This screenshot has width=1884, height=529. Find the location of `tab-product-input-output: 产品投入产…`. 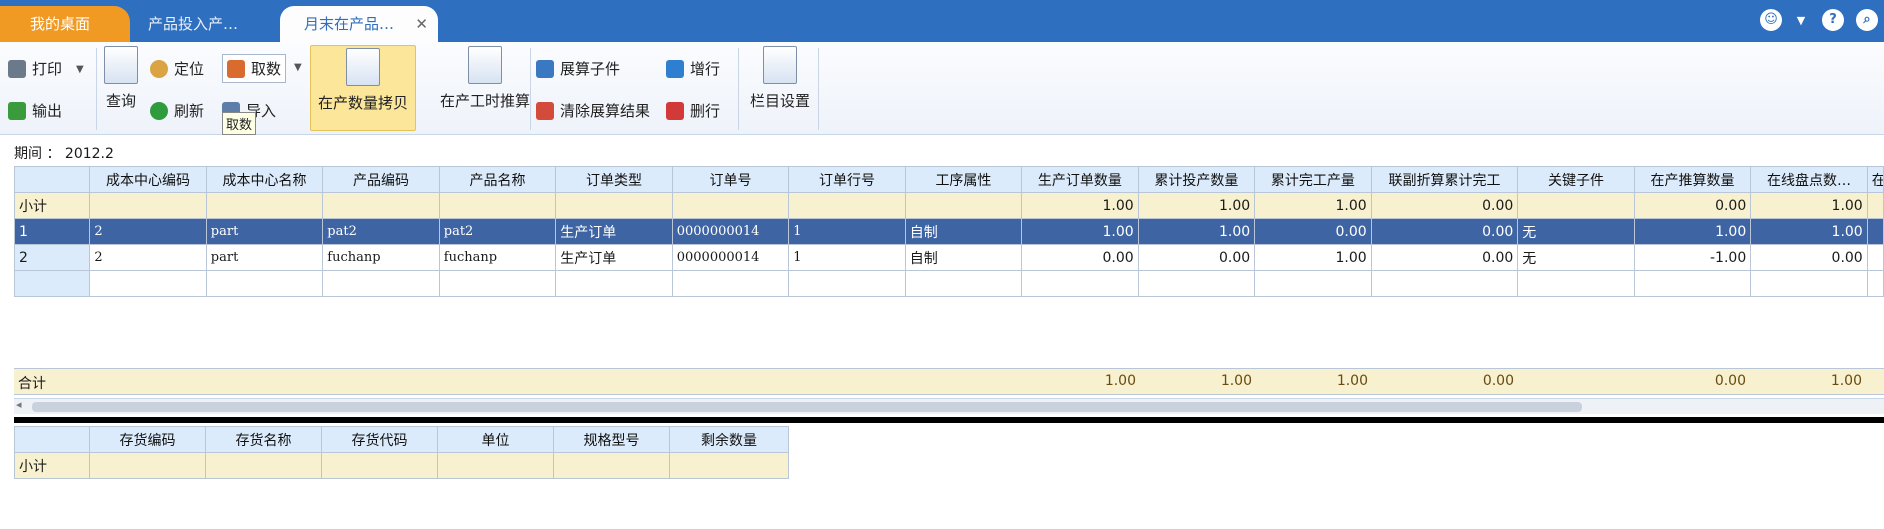

tab-product-input-output: 产品投入产… is located at coordinates (205, 24).